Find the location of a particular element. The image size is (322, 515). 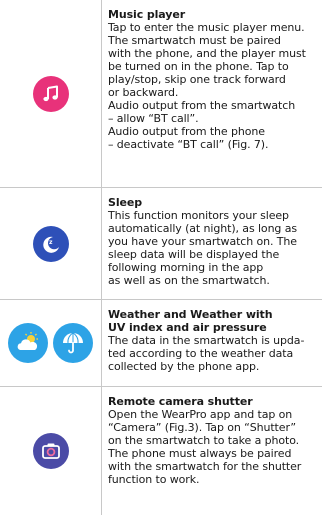

text-line: ted according to the weather data is located at coordinates (201, 353).